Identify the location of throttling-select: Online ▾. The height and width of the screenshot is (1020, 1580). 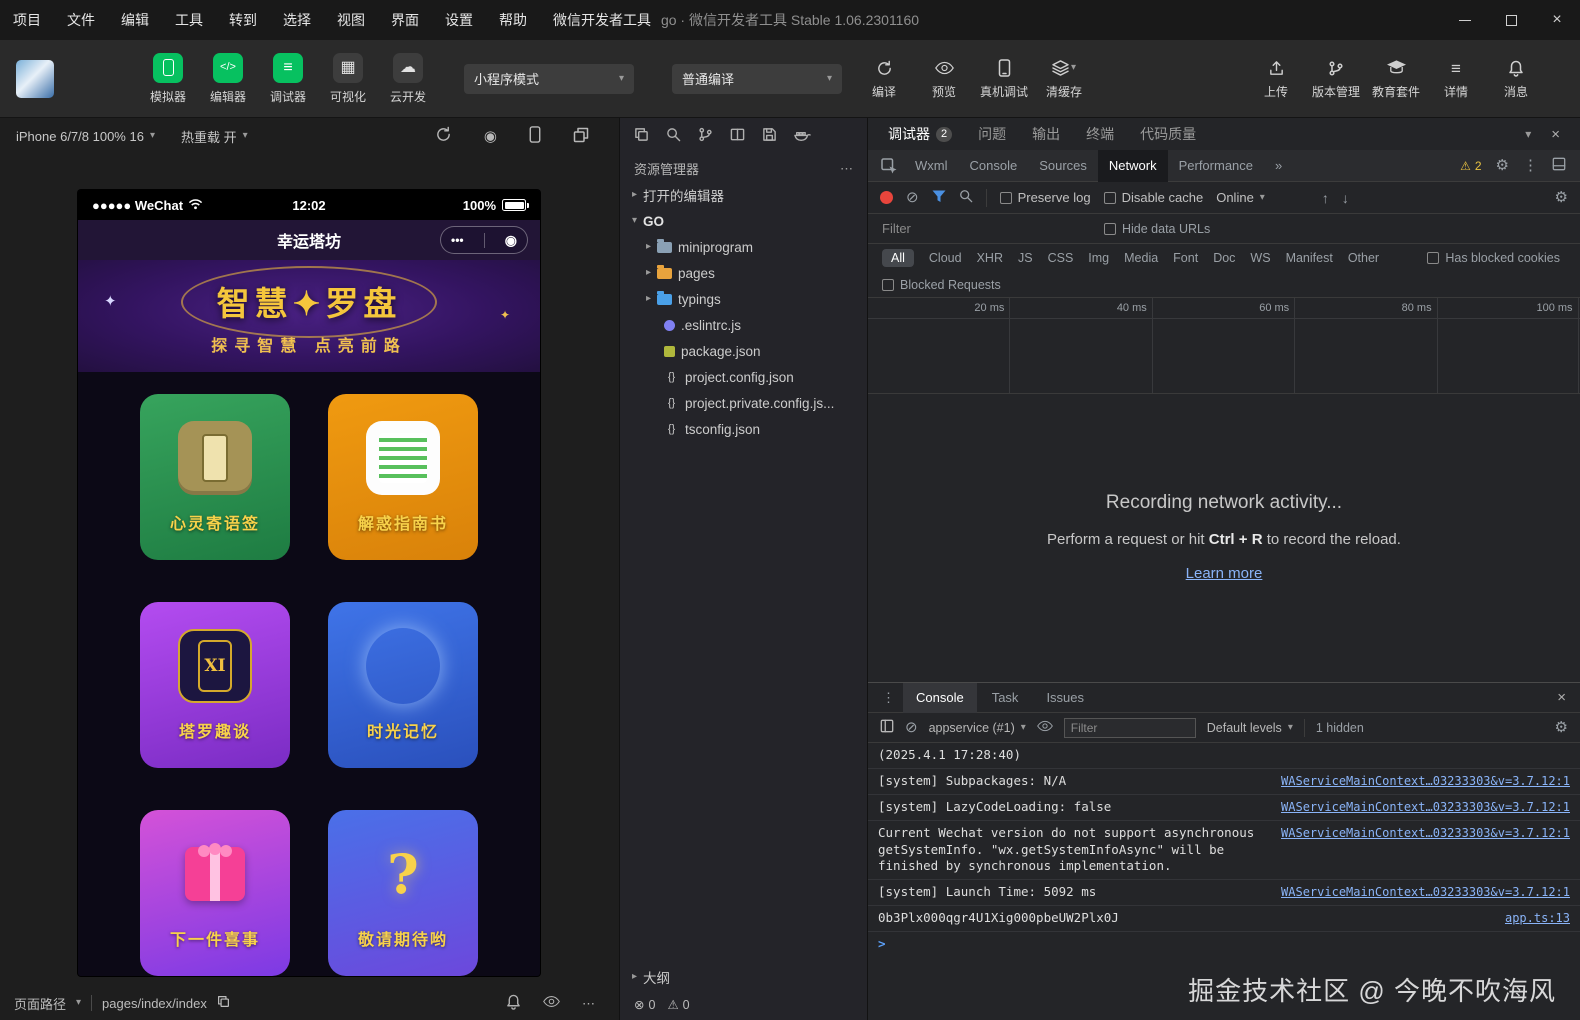
(1240, 197).